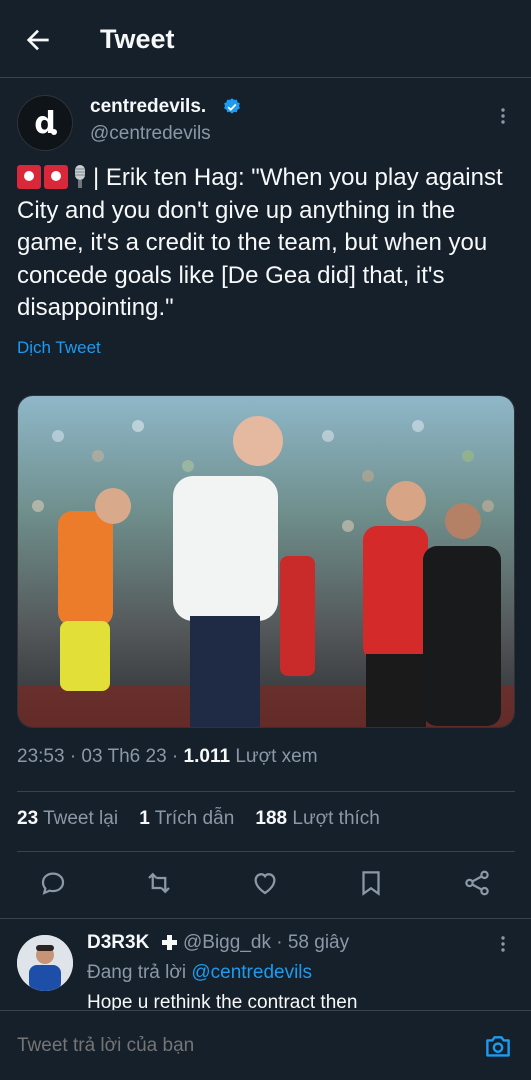 Image resolution: width=531 pixels, height=1080 pixels. I want to click on likes-stat: 188 Lượt thích, so click(317, 818).